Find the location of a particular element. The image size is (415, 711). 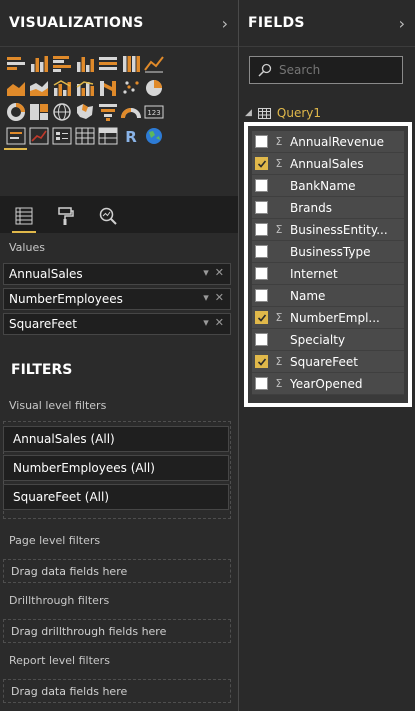

field-list-item: Σ AnnualSales is located at coordinates (328, 164).